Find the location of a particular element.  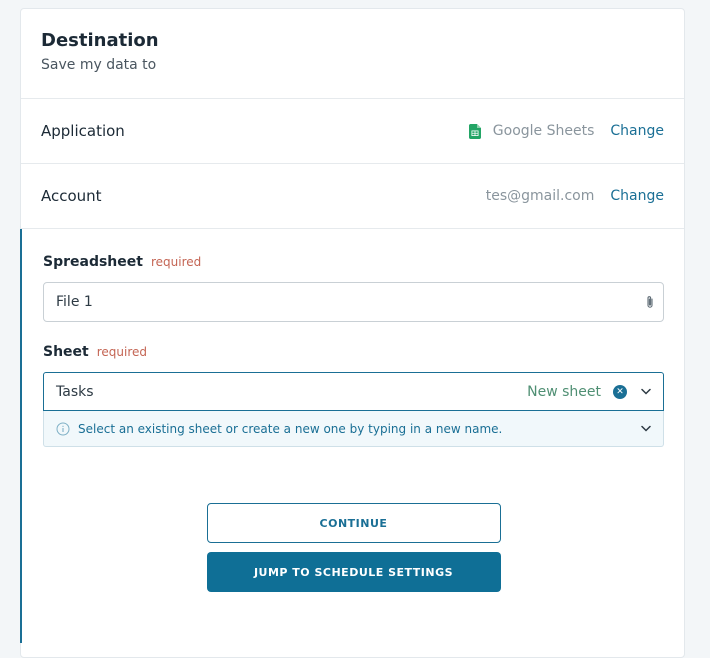

change-application-link: Change is located at coordinates (637, 131).